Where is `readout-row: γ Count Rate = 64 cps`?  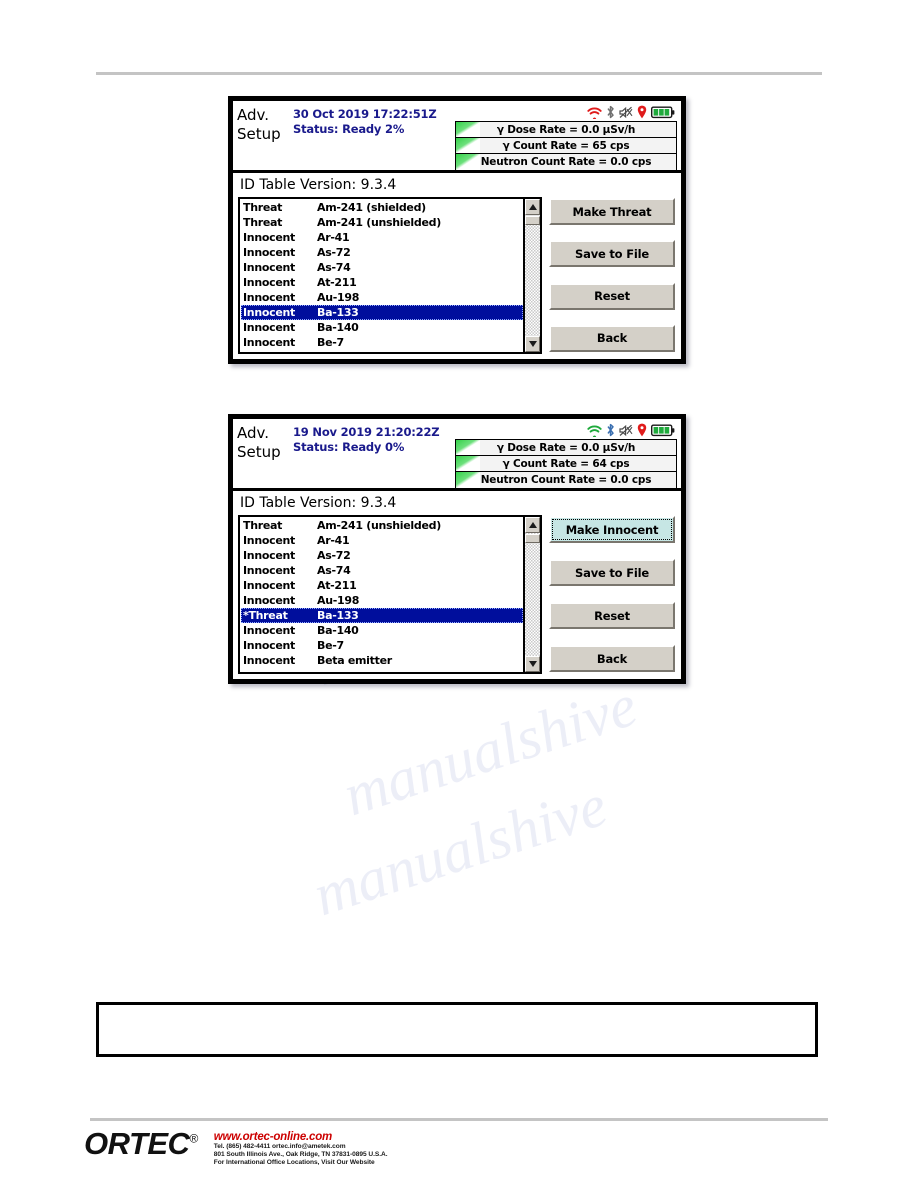
readout-row: γ Count Rate = 64 cps is located at coordinates (566, 464).